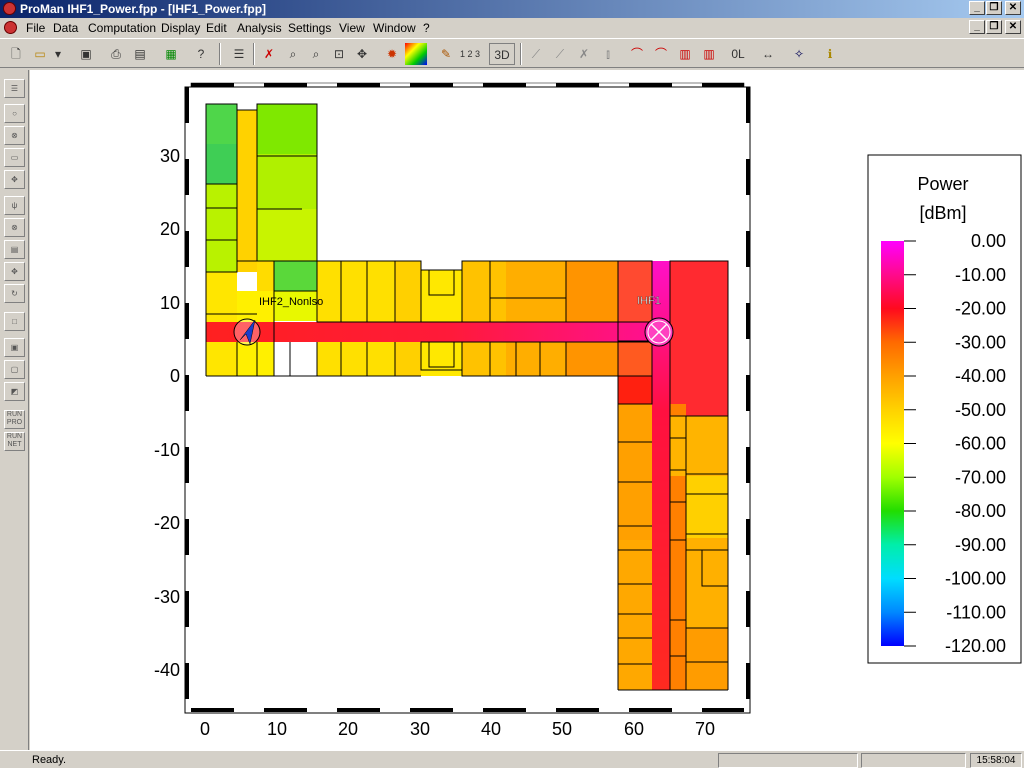 The height and width of the screenshot is (768, 1024). Describe the element at coordinates (259, 28) in the screenshot. I see `menu-analysis: Analysis` at that location.